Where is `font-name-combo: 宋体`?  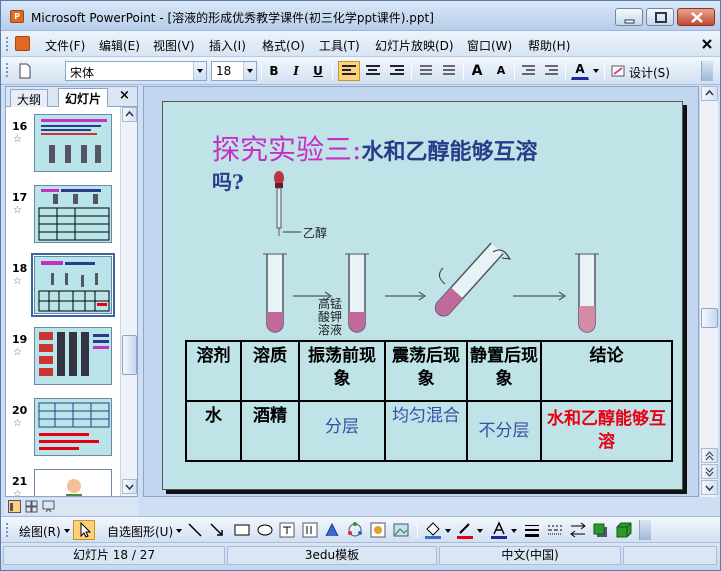
font-name-combo: 宋体 is located at coordinates (136, 71).